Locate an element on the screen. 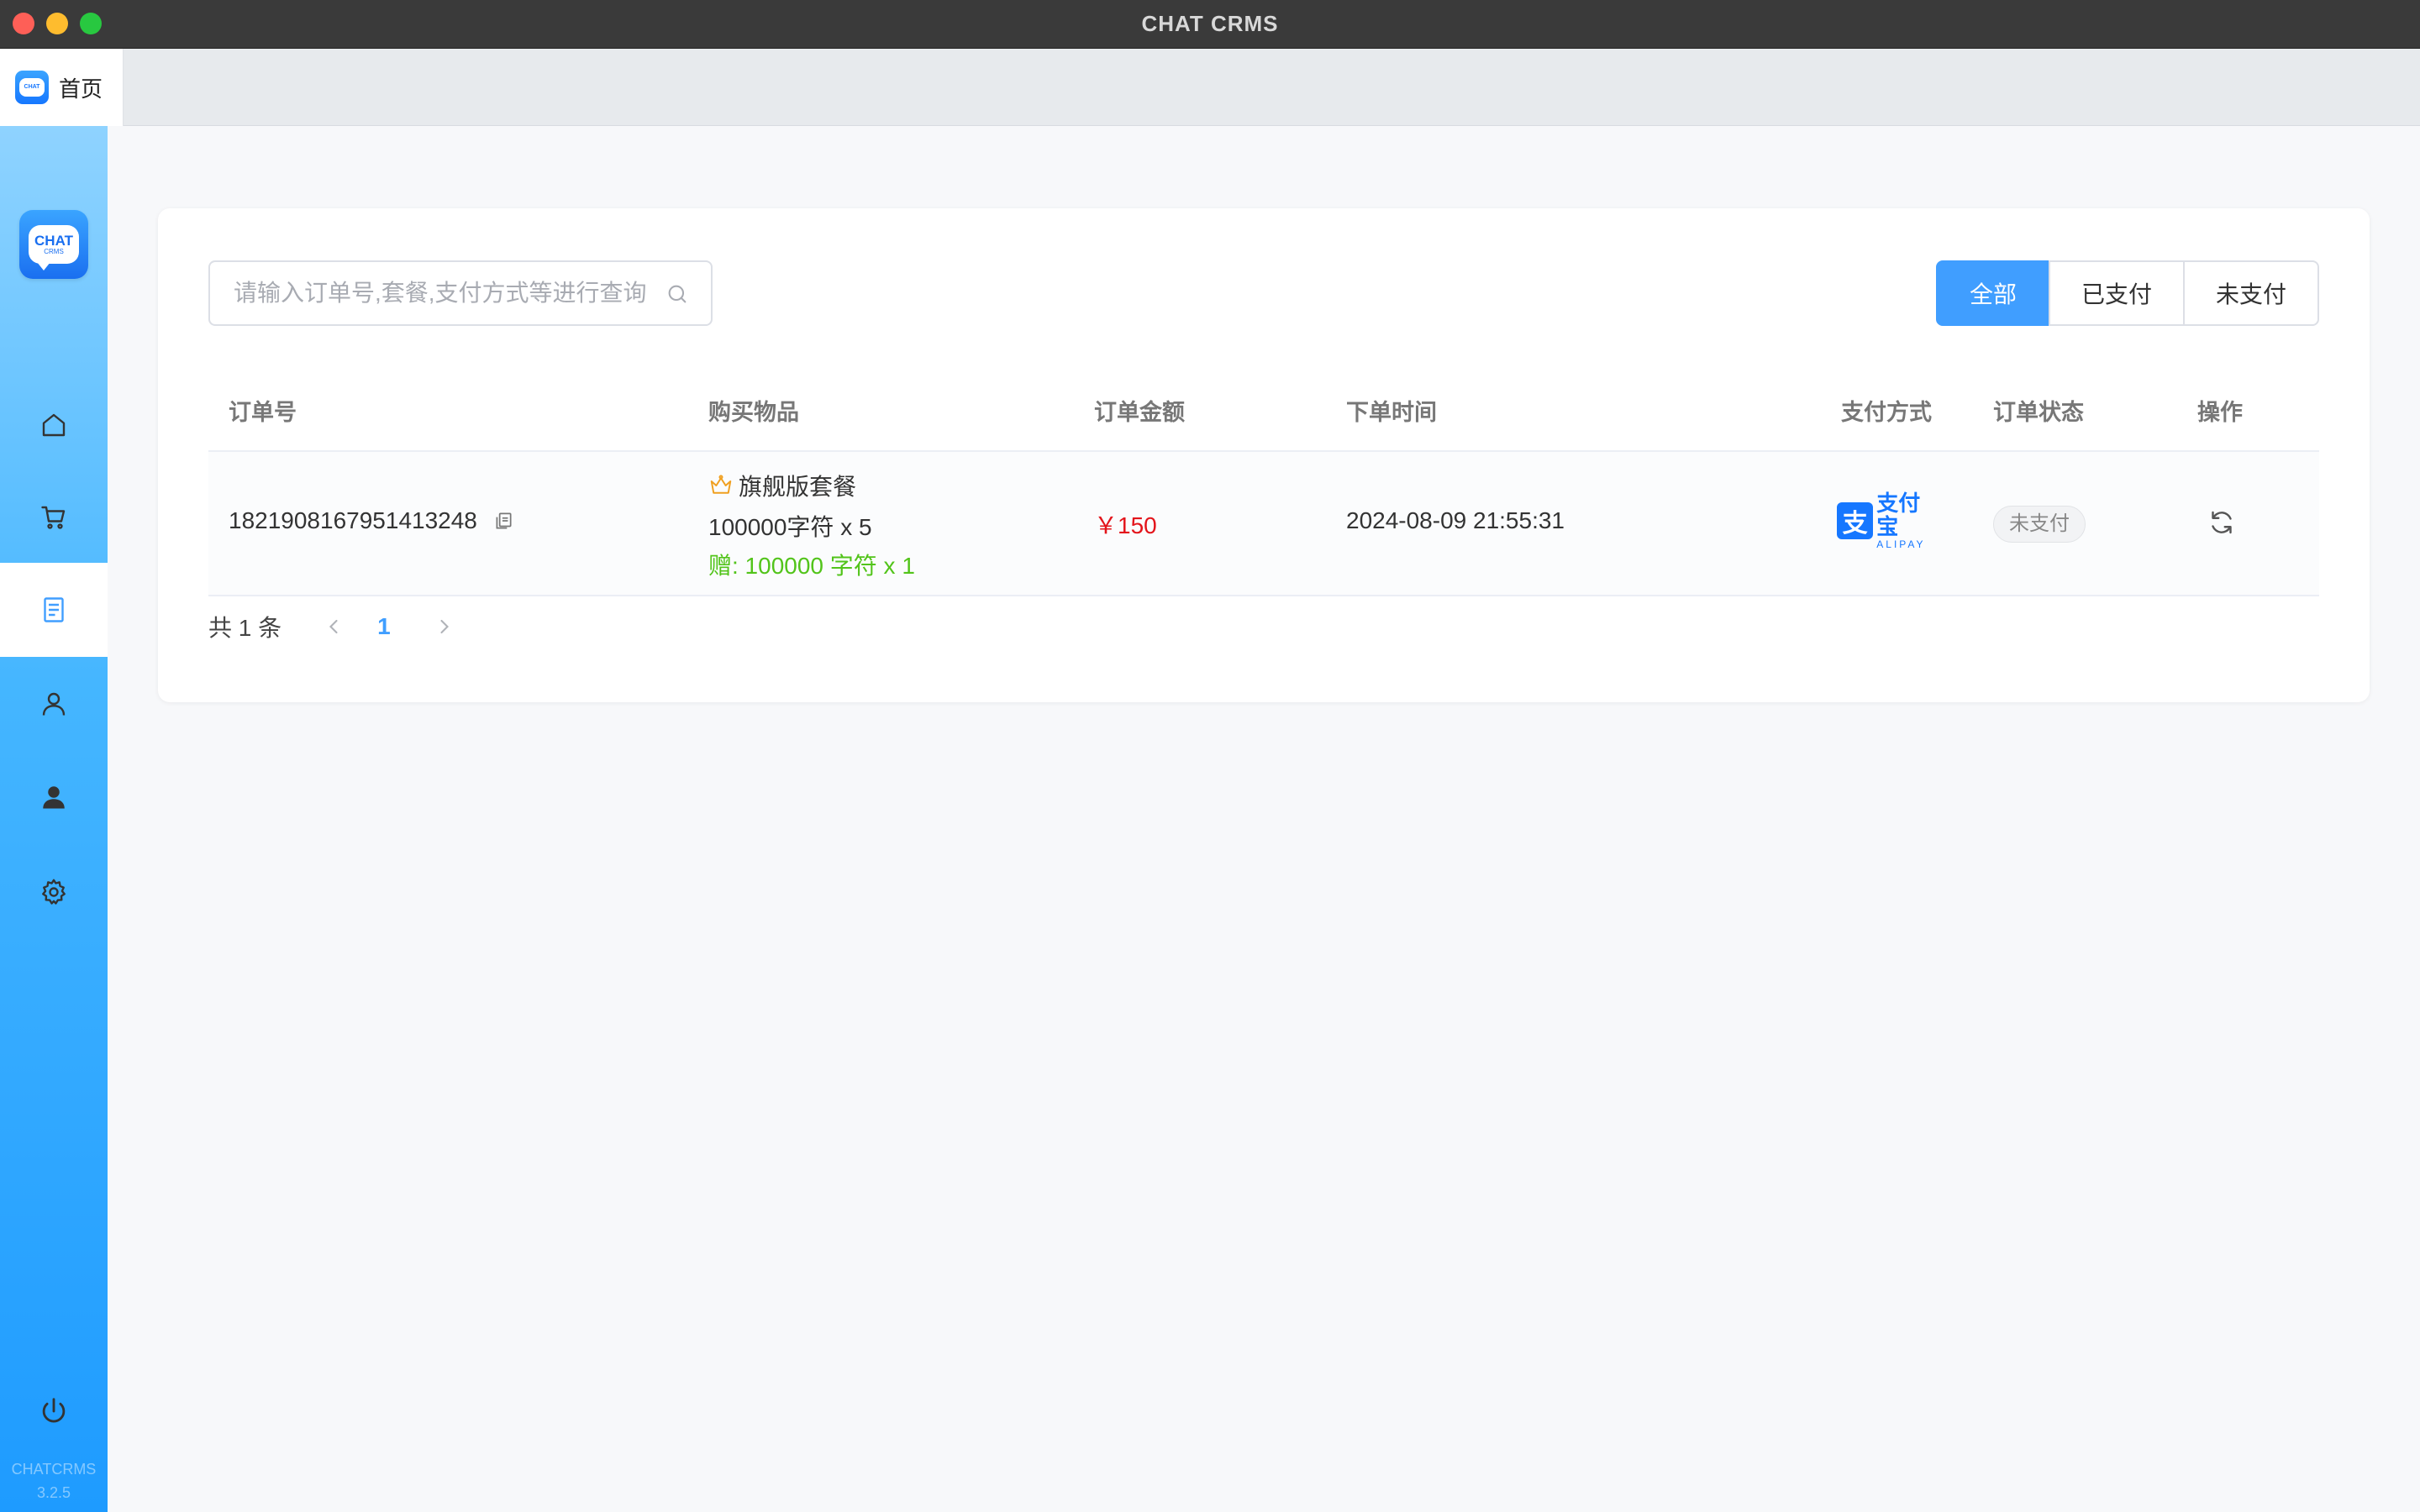 The height and width of the screenshot is (1512, 2420). app-version: CHATCRMS 3.2.5 is located at coordinates (54, 1481).